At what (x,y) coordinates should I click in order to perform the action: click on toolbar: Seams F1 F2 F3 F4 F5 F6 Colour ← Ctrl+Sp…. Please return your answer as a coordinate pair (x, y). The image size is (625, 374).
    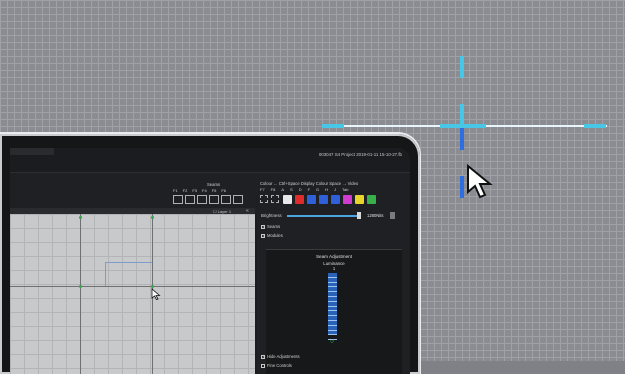
    Looking at the image, I should click on (210, 192).